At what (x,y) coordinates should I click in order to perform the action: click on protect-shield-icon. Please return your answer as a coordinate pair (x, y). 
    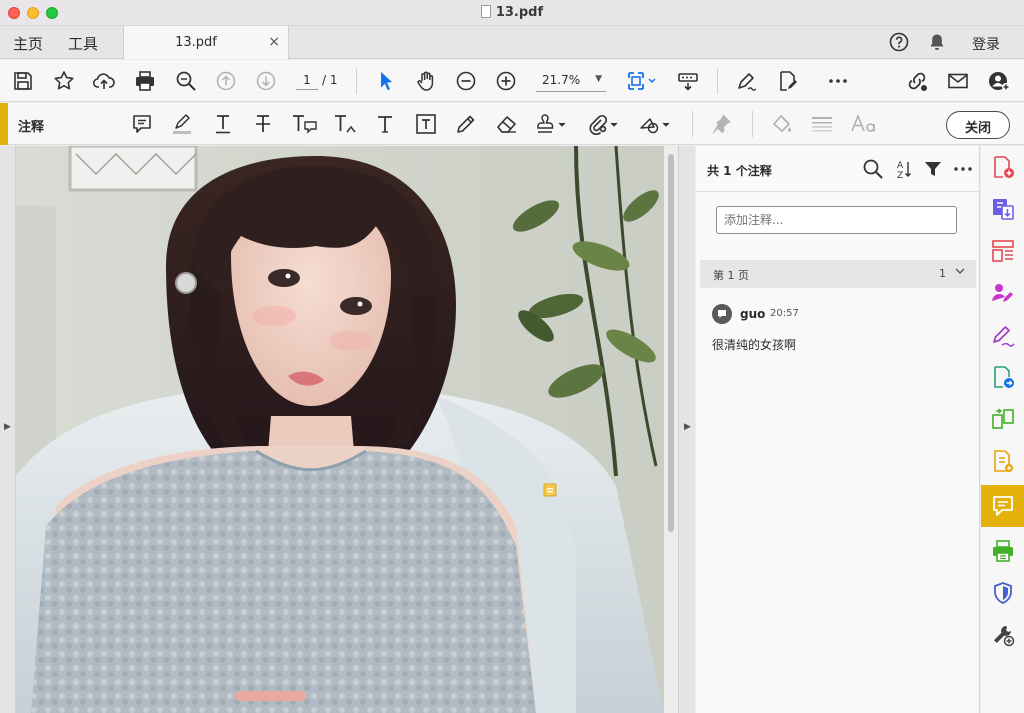
    Looking at the image, I should click on (1003, 593).